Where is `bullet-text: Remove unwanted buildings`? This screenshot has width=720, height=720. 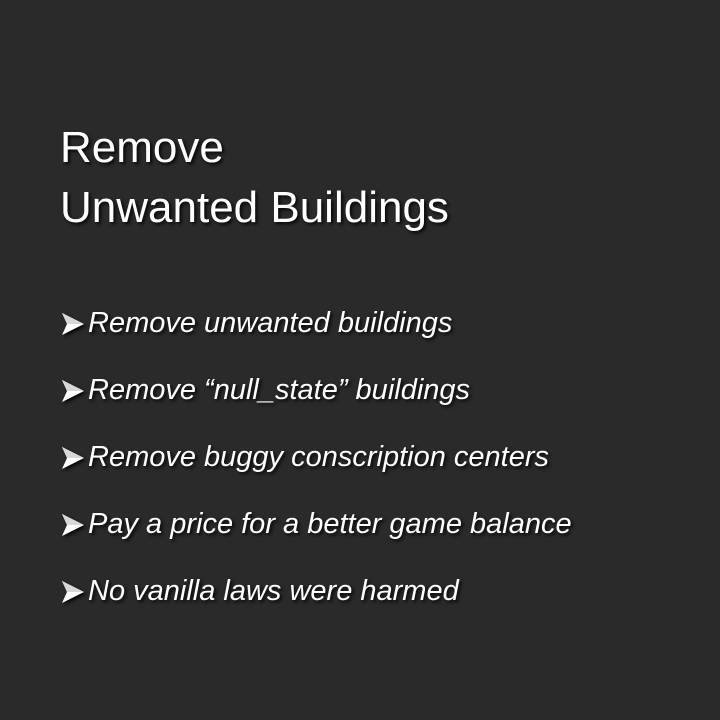 bullet-text: Remove unwanted buildings is located at coordinates (270, 323).